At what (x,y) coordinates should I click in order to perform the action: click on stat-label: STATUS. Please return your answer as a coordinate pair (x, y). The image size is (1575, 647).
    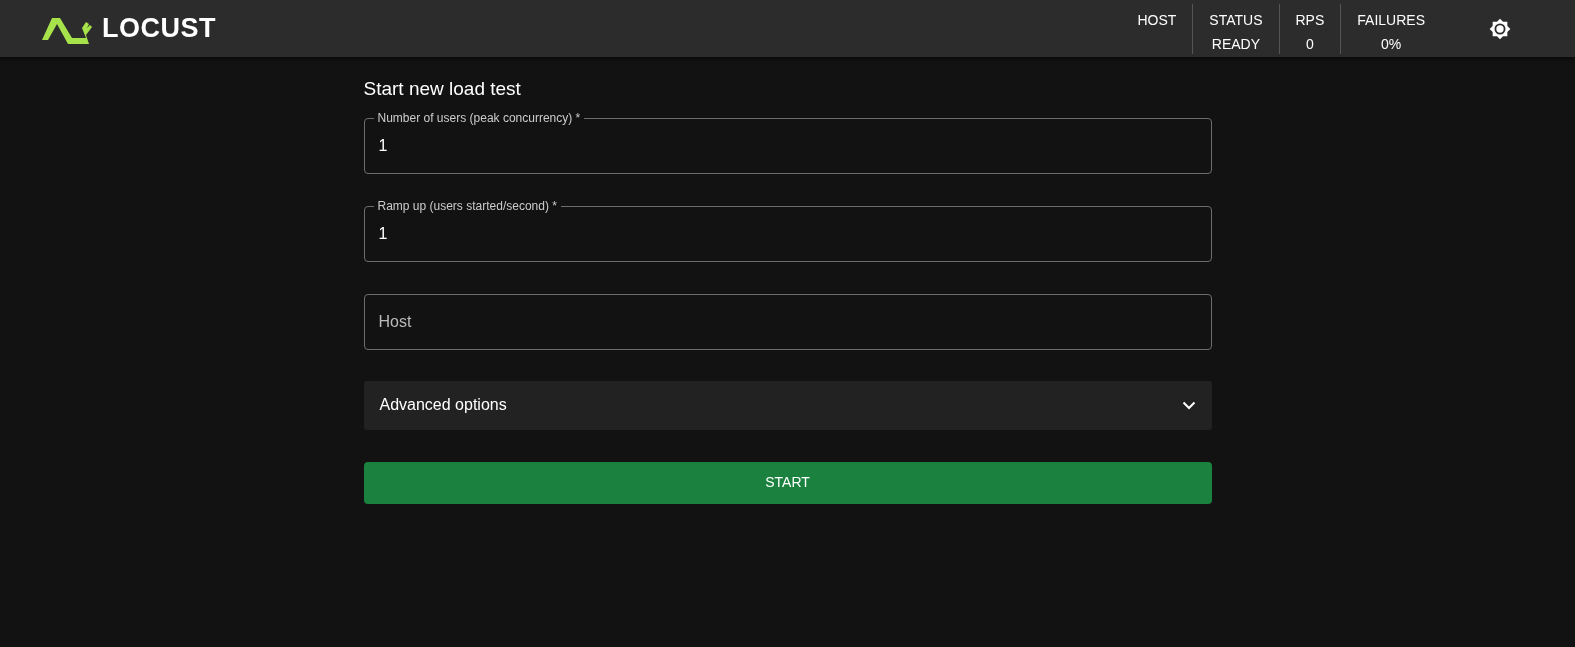
    Looking at the image, I should click on (1236, 20).